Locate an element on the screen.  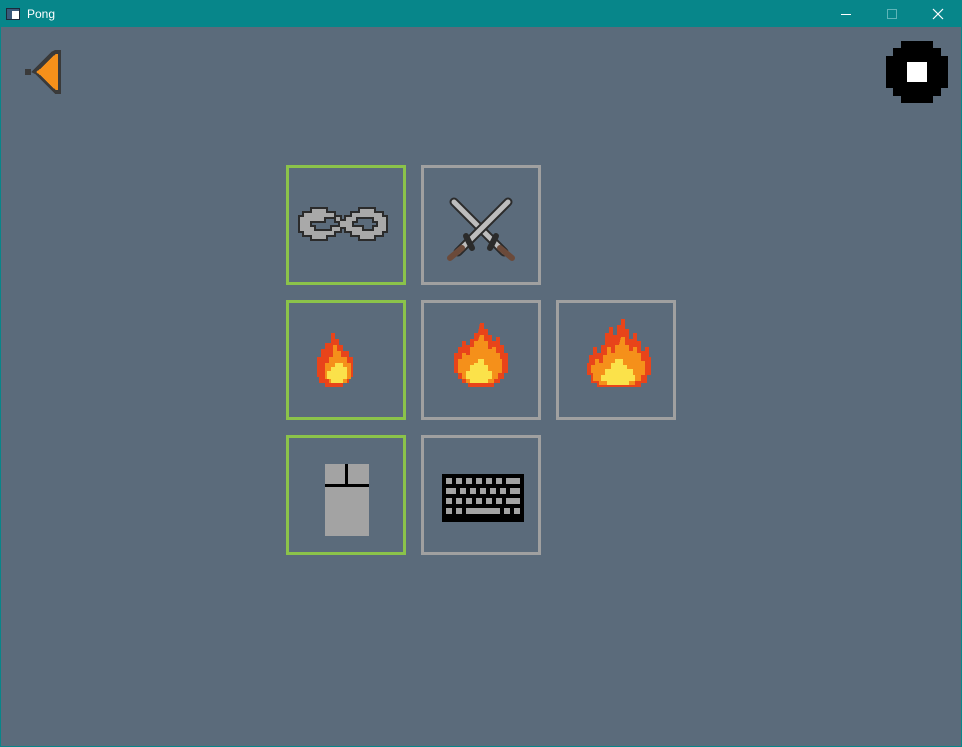
control-keyboard-tile is located at coordinates (481, 495).